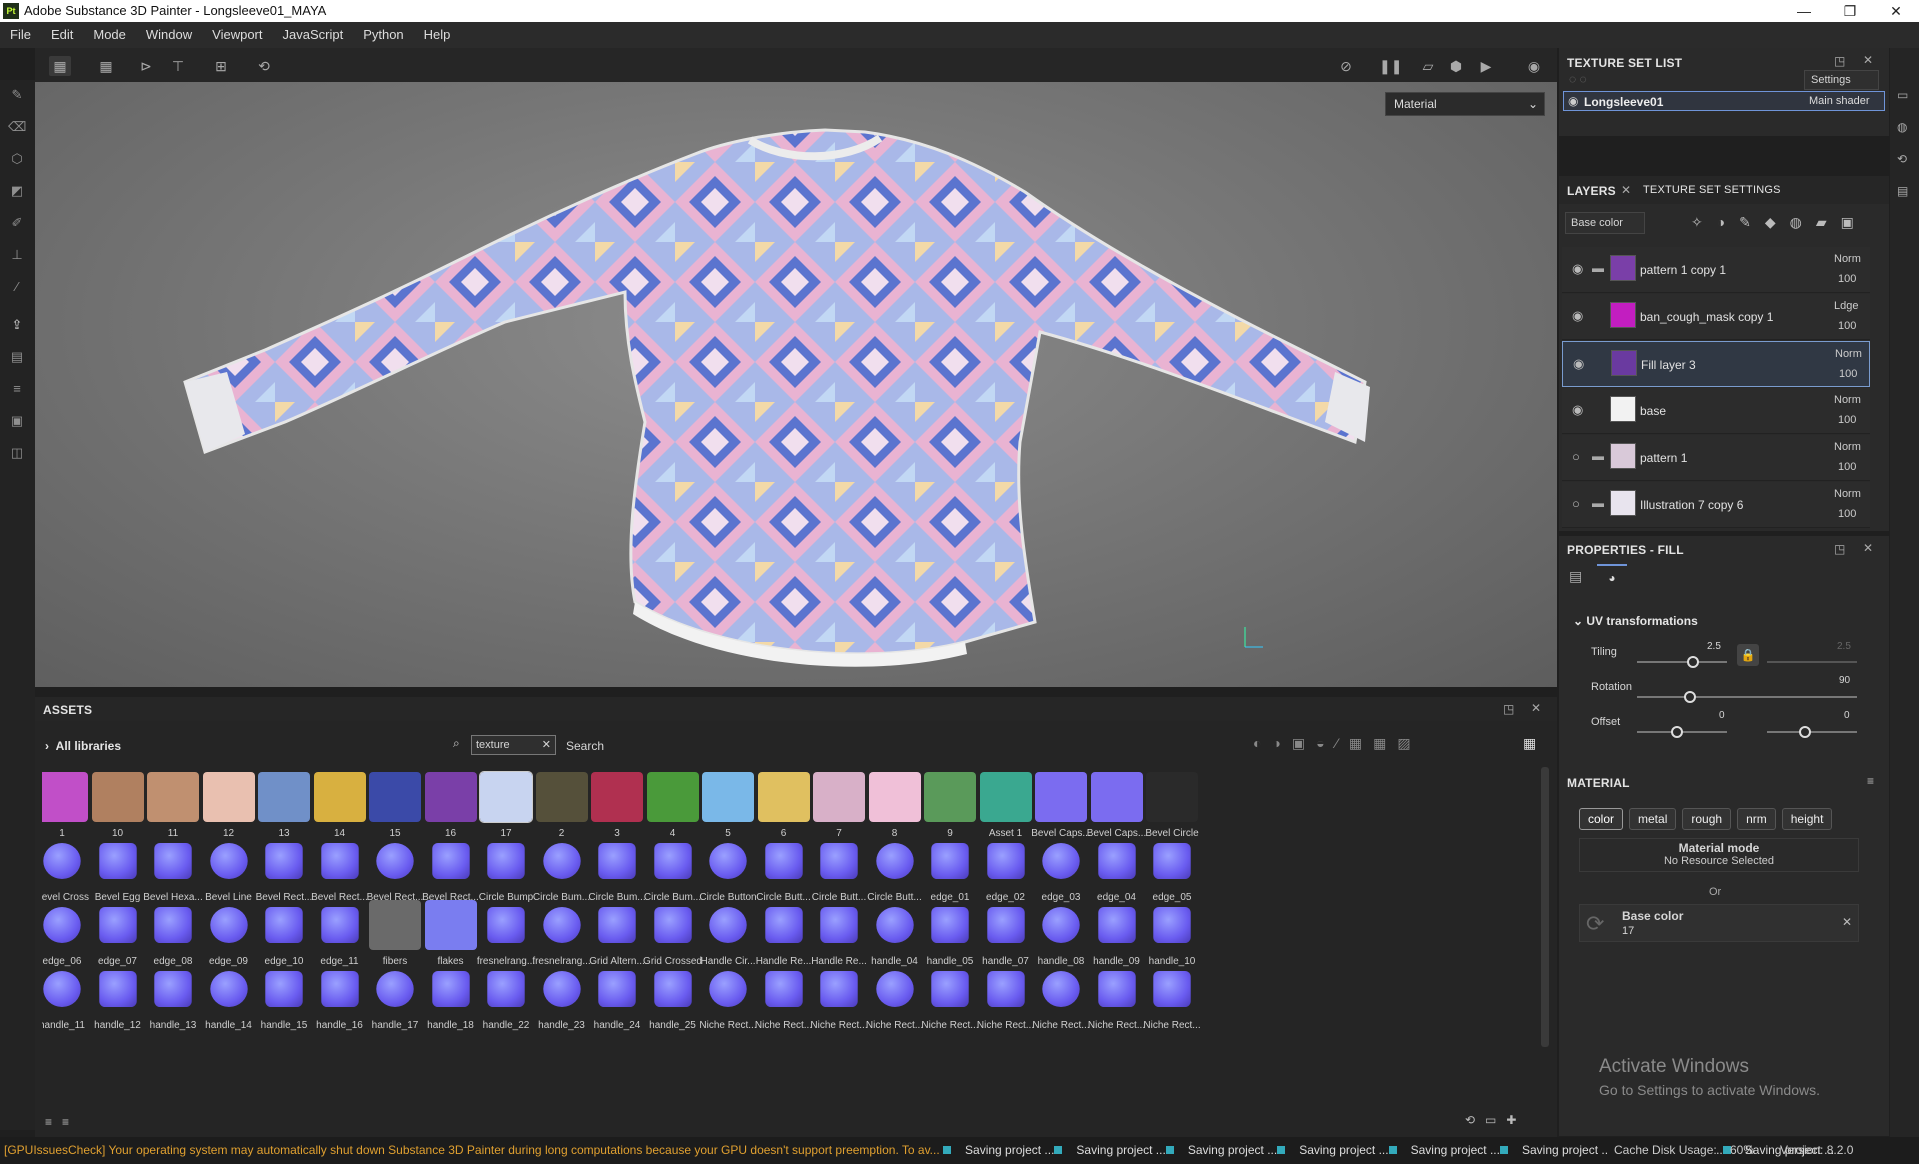 The image size is (1919, 1164). I want to click on eye-icon: ○, so click(1576, 456).